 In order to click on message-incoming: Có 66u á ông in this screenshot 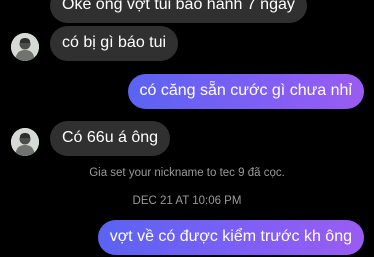, I will do `click(110, 138)`.